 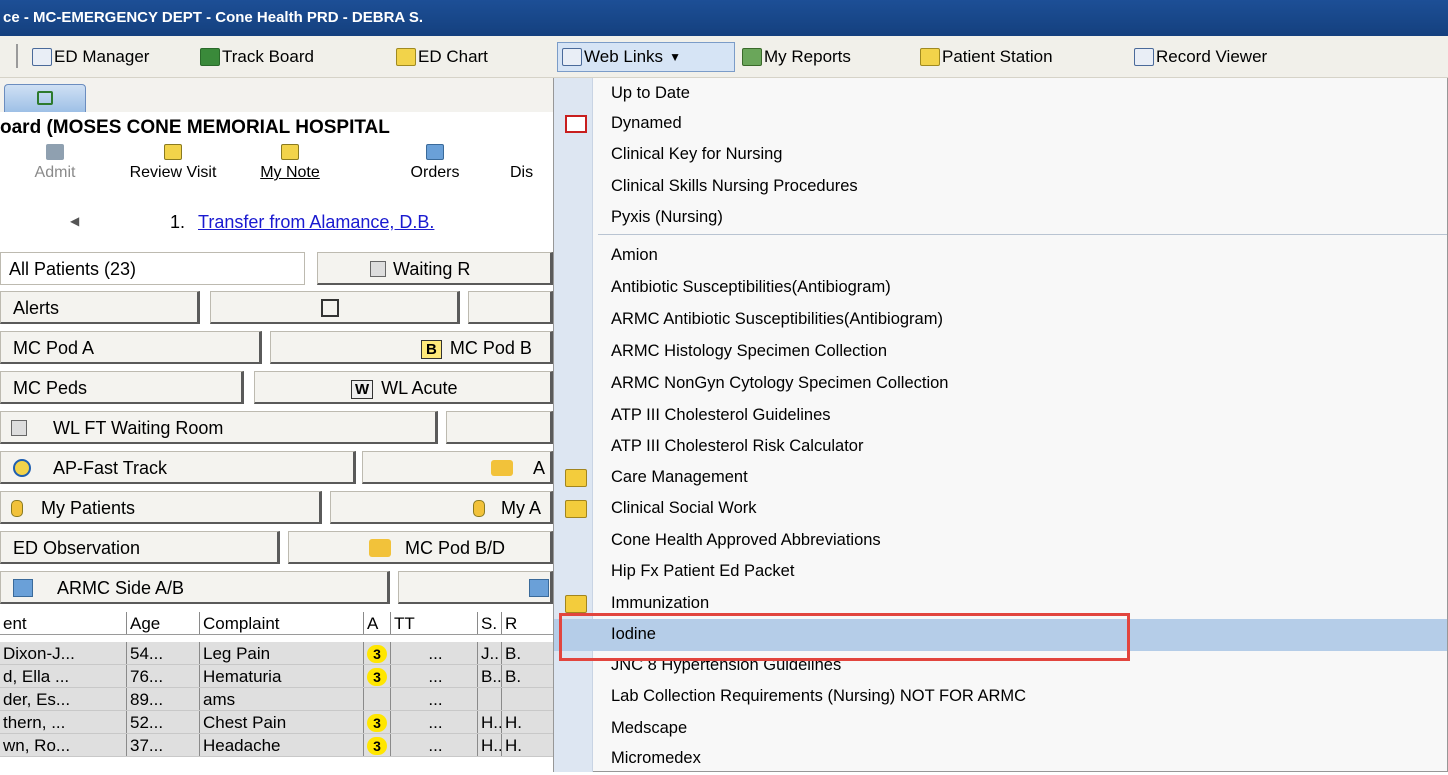 I want to click on filter-button: A, so click(x=457, y=467).